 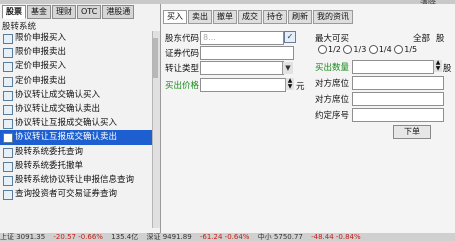 I want to click on tab-my-info: 我的资讯, so click(x=333, y=17).